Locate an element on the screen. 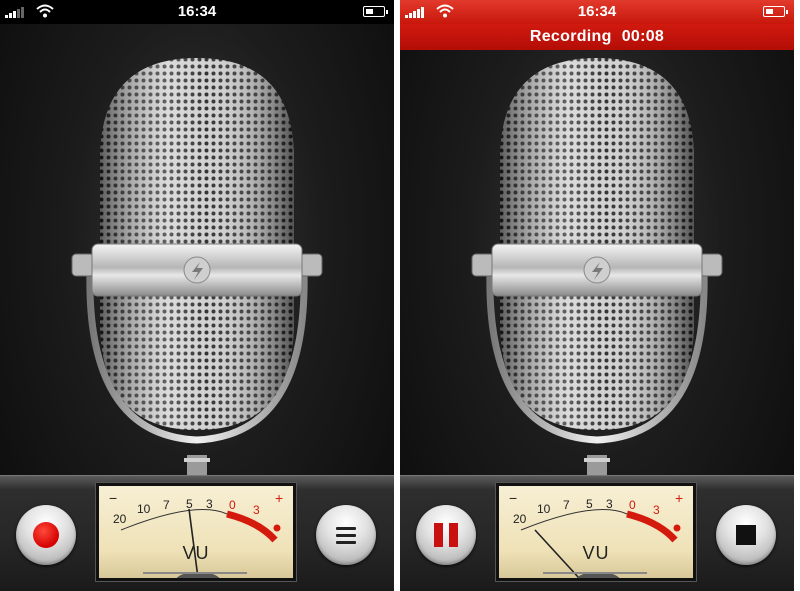  pause-button is located at coordinates (446, 535).